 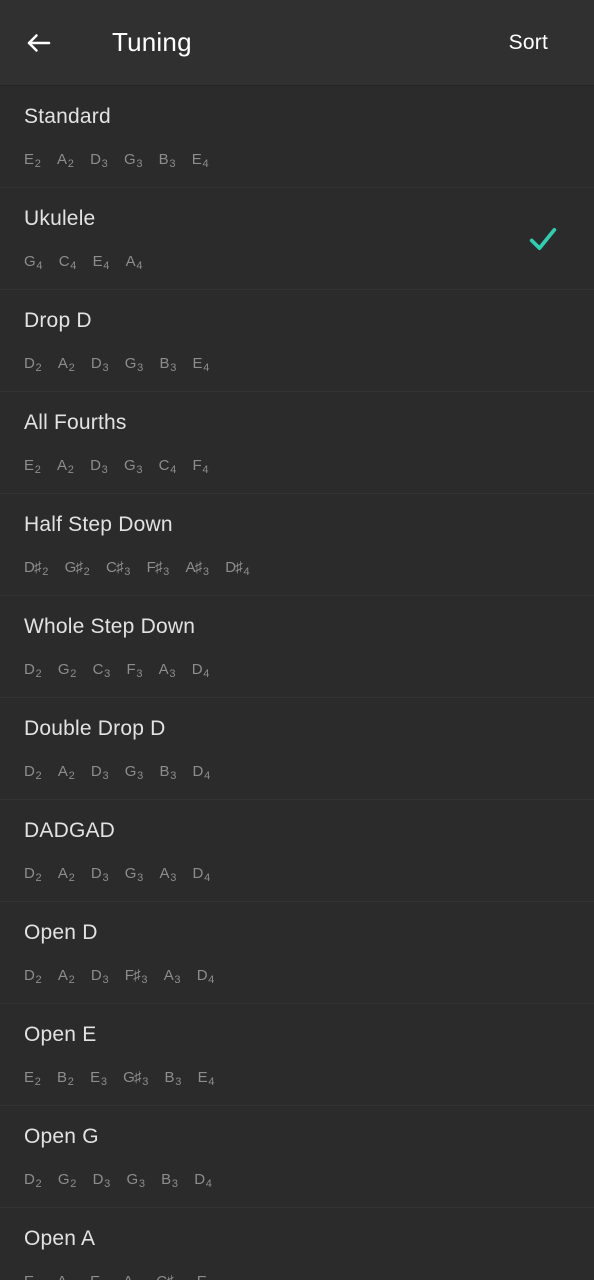 What do you see at coordinates (67, 1181) in the screenshot?
I see `note: G2` at bounding box center [67, 1181].